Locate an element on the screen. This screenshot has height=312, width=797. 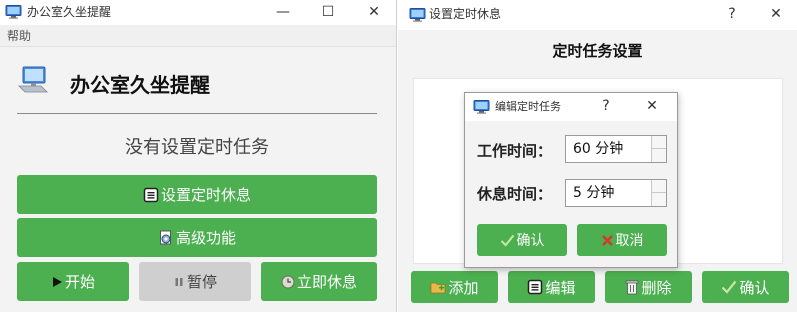
header-divider is located at coordinates (197, 113).